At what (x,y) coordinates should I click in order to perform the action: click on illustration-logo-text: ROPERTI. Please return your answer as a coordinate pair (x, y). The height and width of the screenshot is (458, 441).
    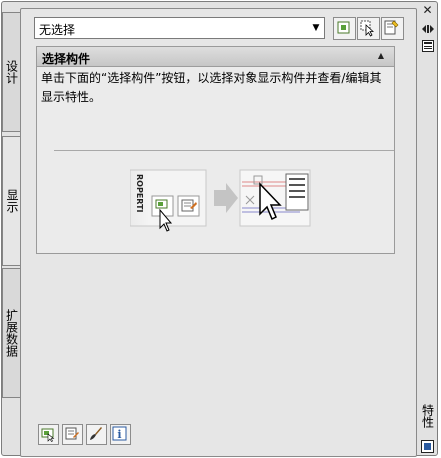
    Looking at the image, I should click on (139, 193).